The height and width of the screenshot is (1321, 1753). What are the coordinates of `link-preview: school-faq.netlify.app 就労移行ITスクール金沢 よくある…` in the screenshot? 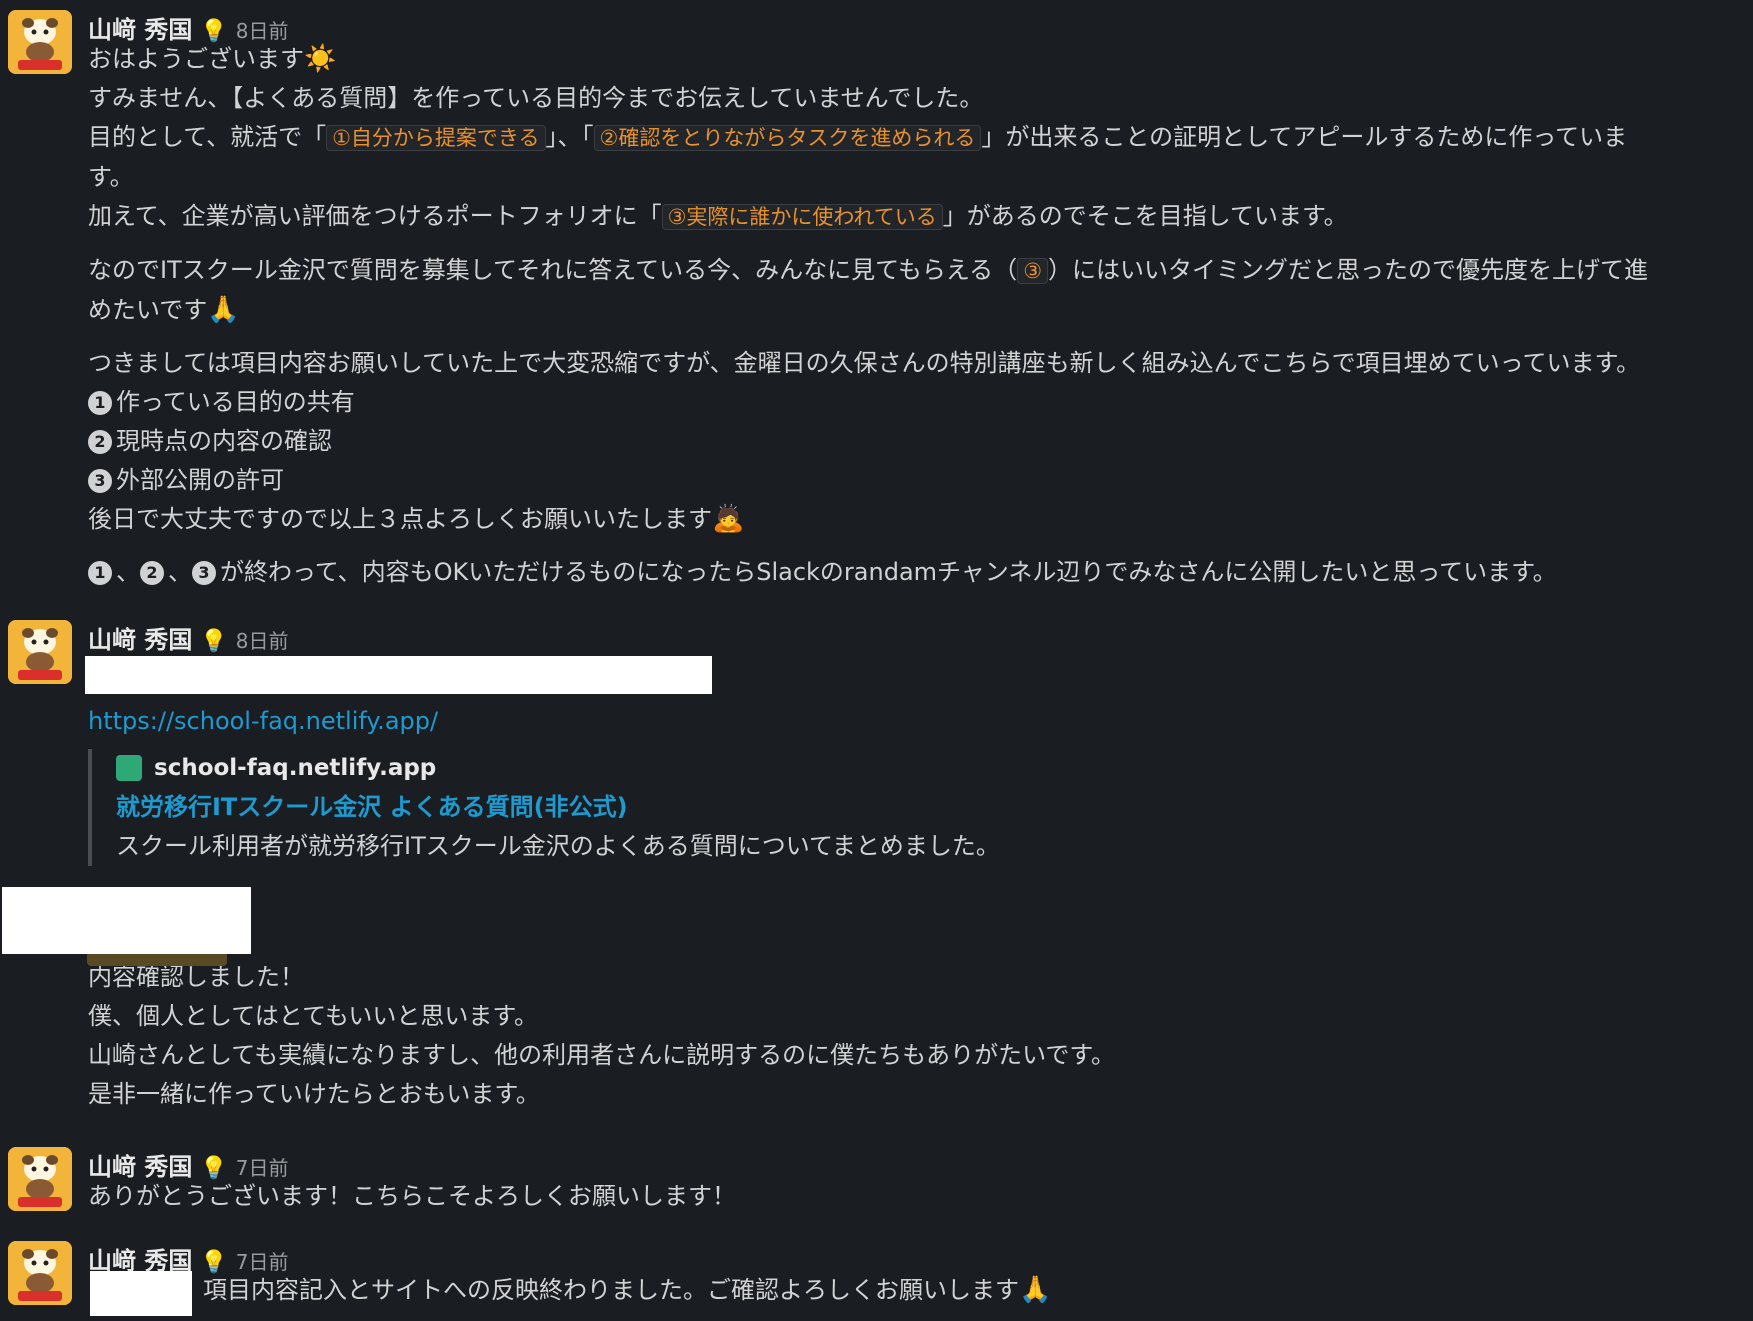 It's located at (915, 807).